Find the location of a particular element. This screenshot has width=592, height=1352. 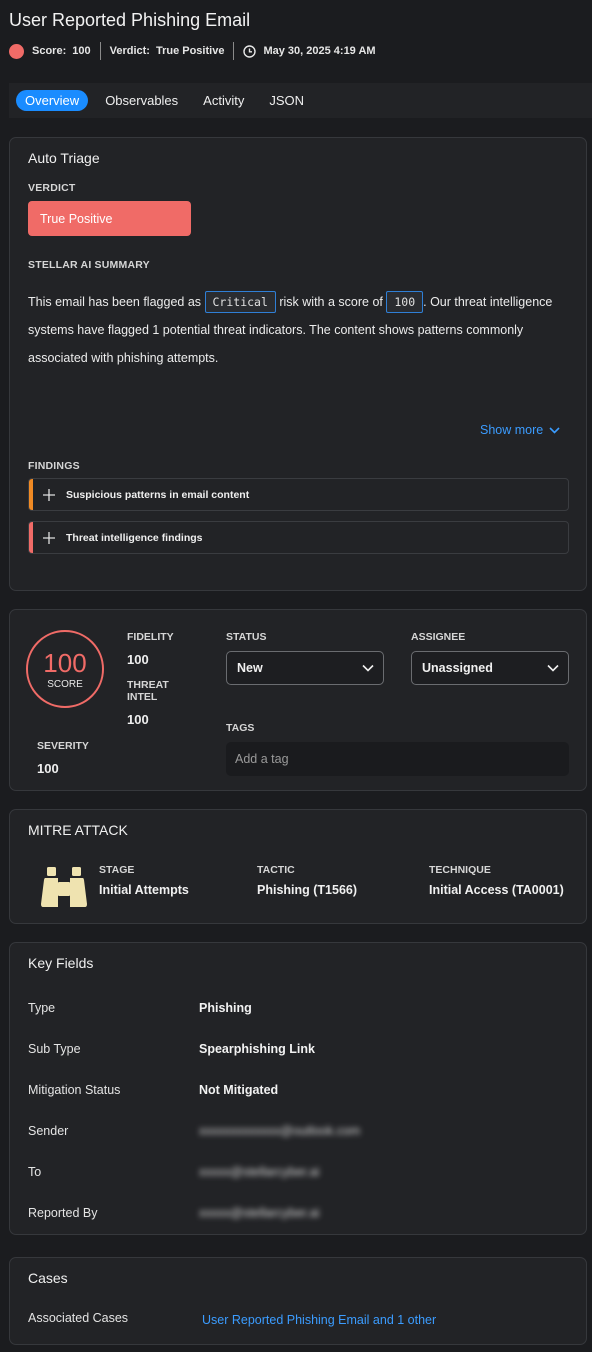

summary-text: risk with a score of is located at coordinates (331, 302).